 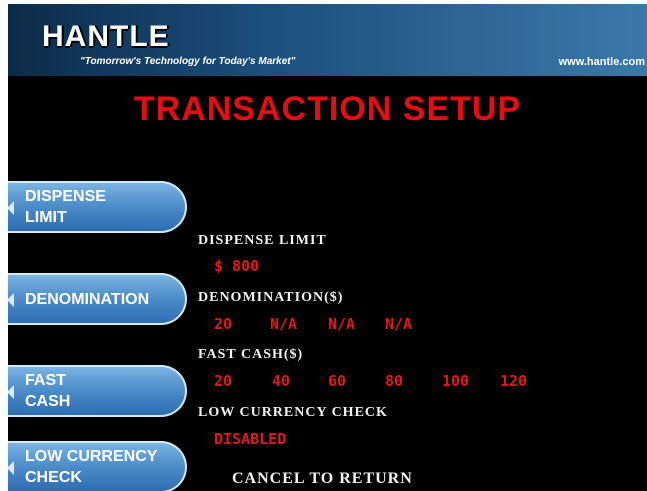 What do you see at coordinates (91, 467) in the screenshot?
I see `low-currency-check-button-label: LOW CURRENCY CHECK` at bounding box center [91, 467].